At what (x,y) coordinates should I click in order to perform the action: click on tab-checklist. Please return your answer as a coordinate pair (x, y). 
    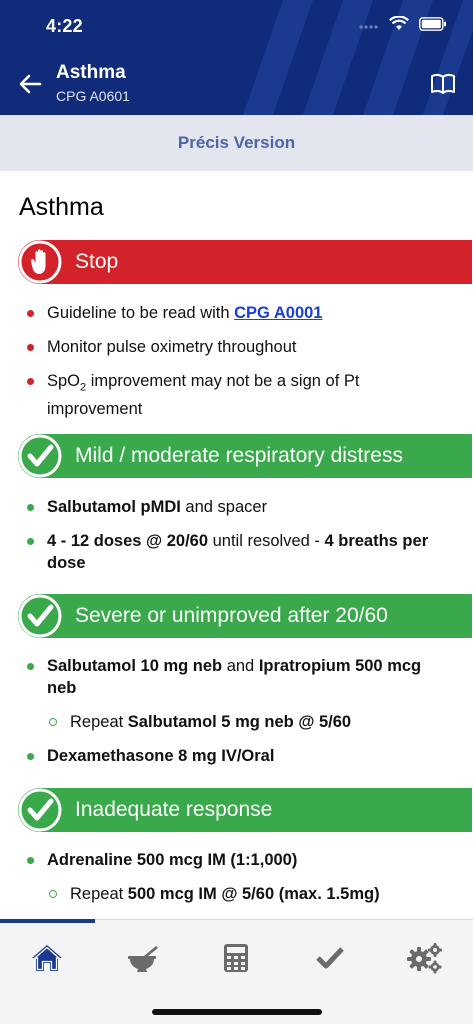
    Looking at the image, I should click on (330, 958).